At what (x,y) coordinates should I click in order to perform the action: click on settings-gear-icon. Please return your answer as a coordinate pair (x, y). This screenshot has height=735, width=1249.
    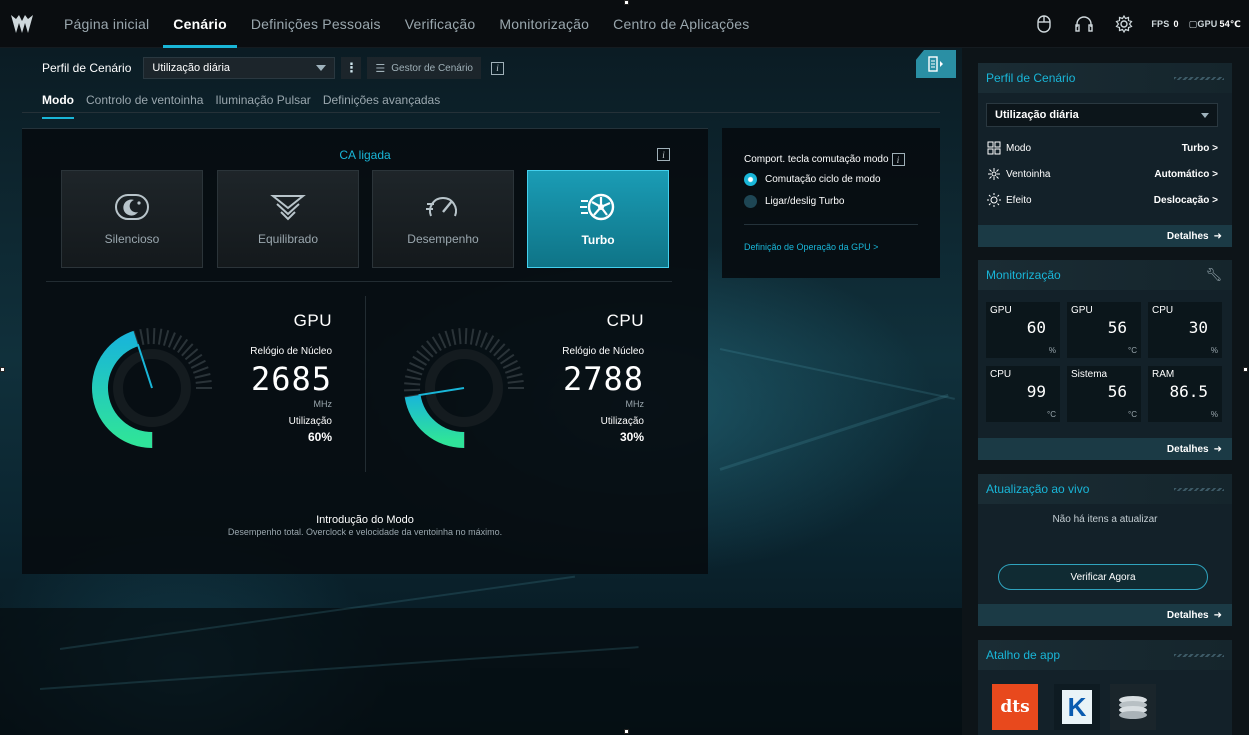
    Looking at the image, I should click on (1124, 24).